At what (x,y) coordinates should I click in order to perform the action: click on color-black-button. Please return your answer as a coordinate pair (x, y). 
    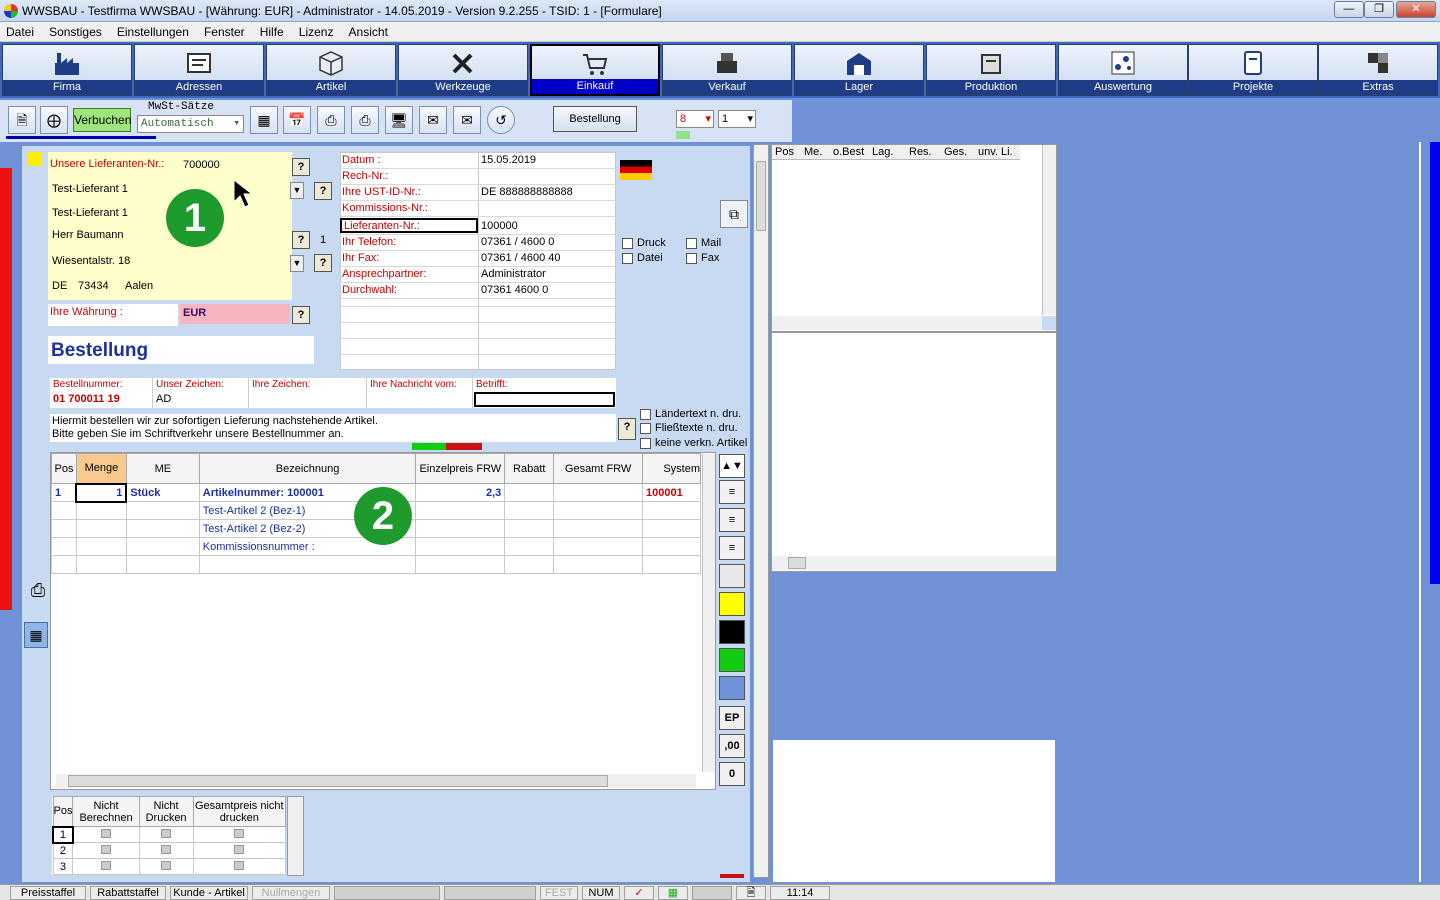
    Looking at the image, I should click on (732, 632).